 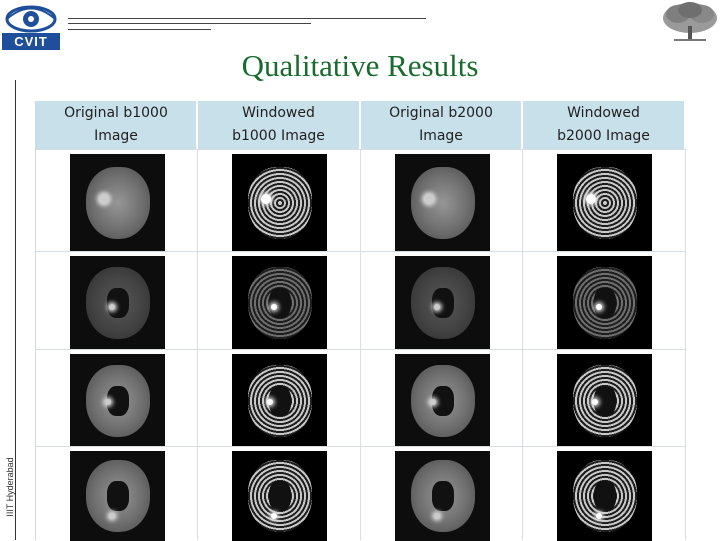 I want to click on column-header: Original b2000 Image, so click(x=442, y=125).